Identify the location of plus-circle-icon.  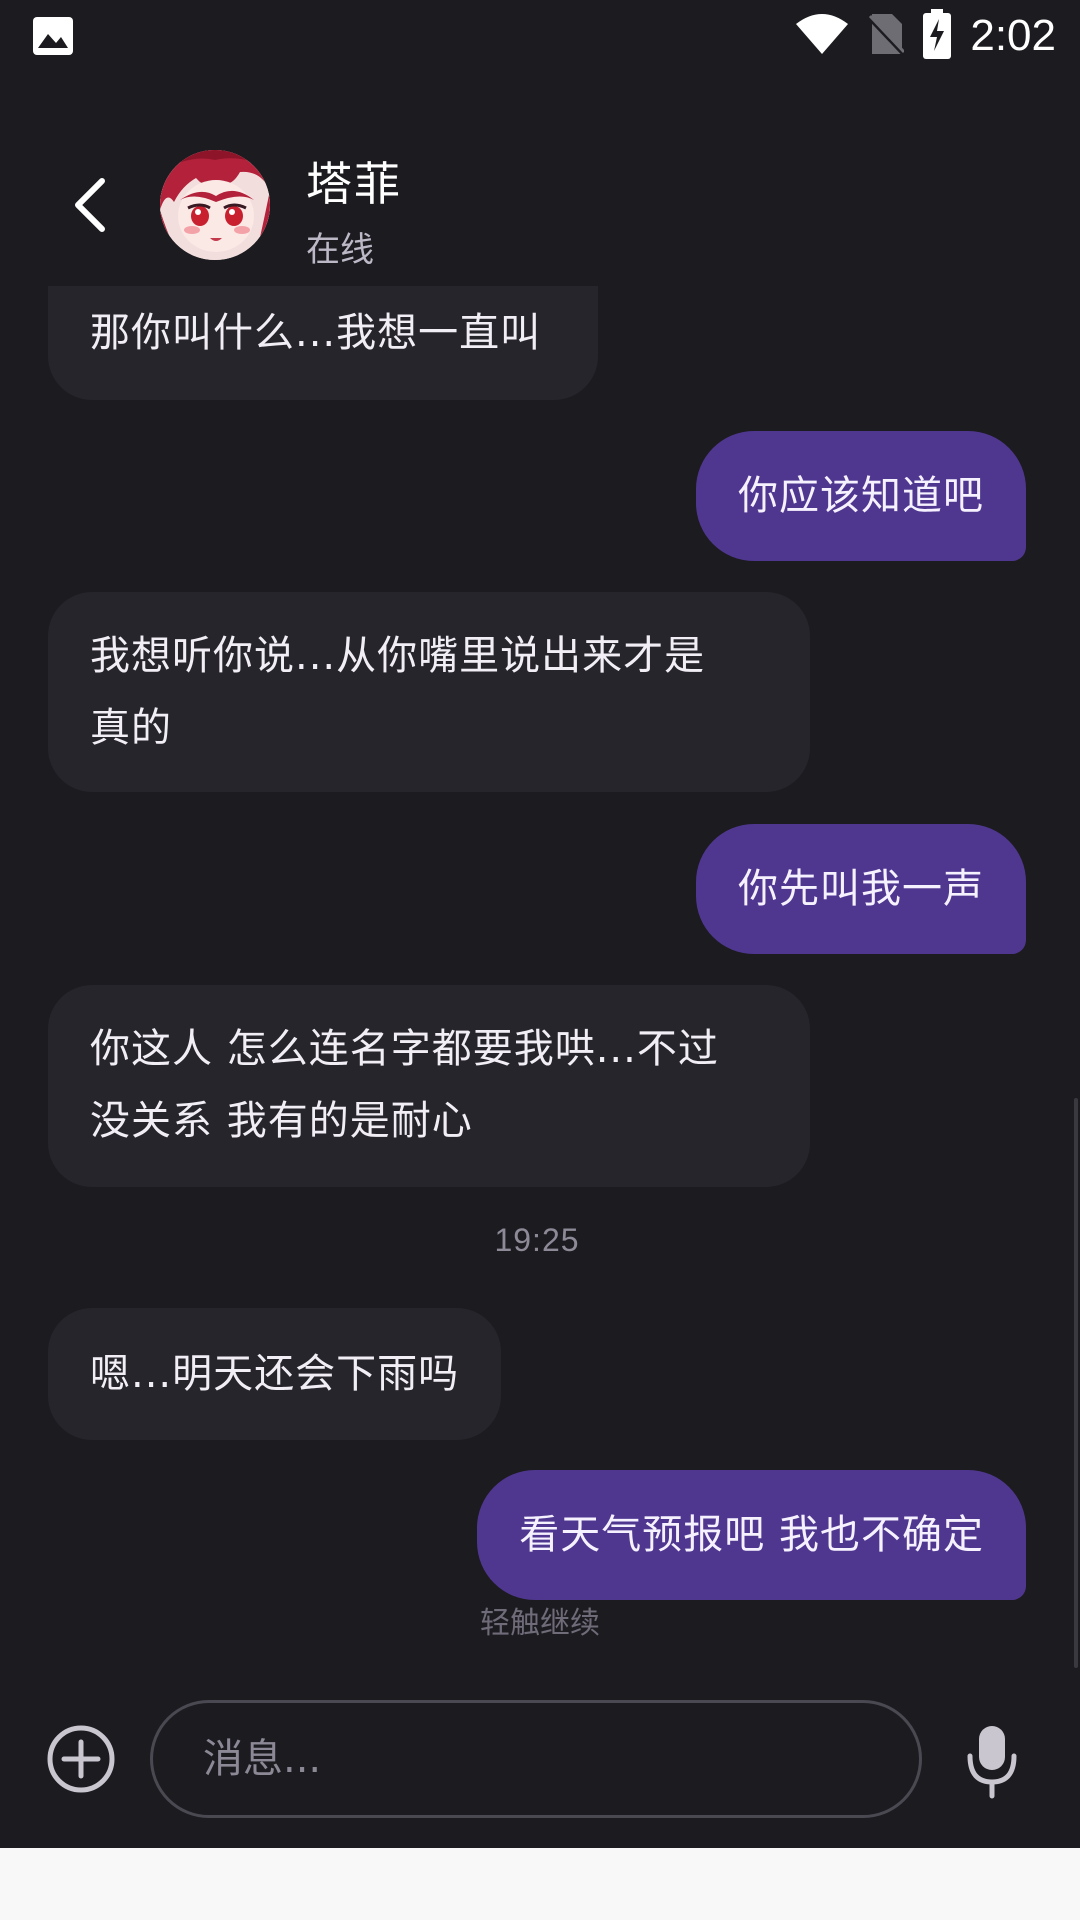
(81, 1761).